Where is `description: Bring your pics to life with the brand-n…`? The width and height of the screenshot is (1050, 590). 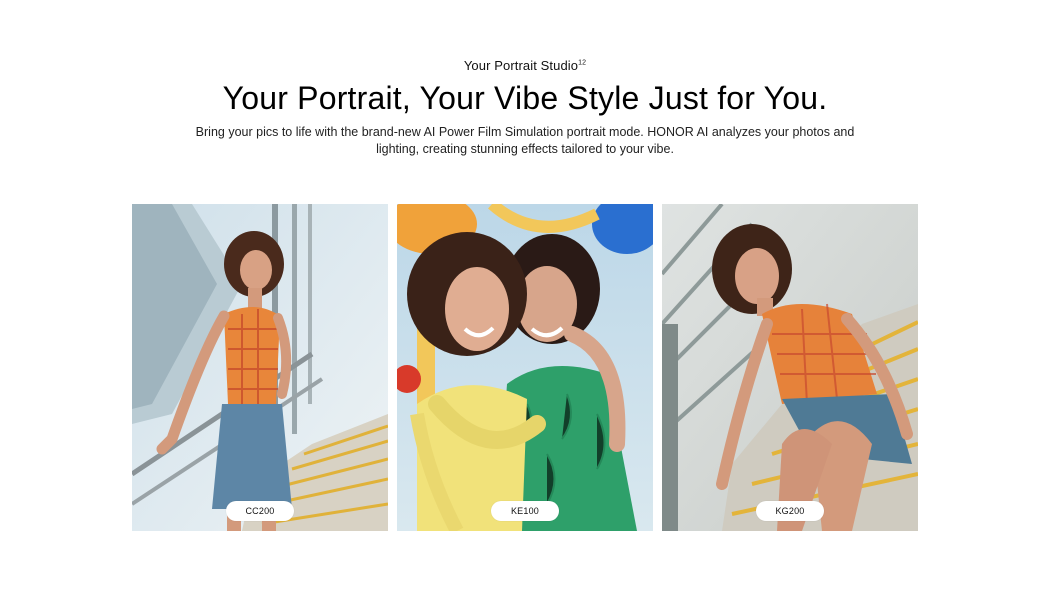 description: Bring your pics to life with the brand-n… is located at coordinates (525, 140).